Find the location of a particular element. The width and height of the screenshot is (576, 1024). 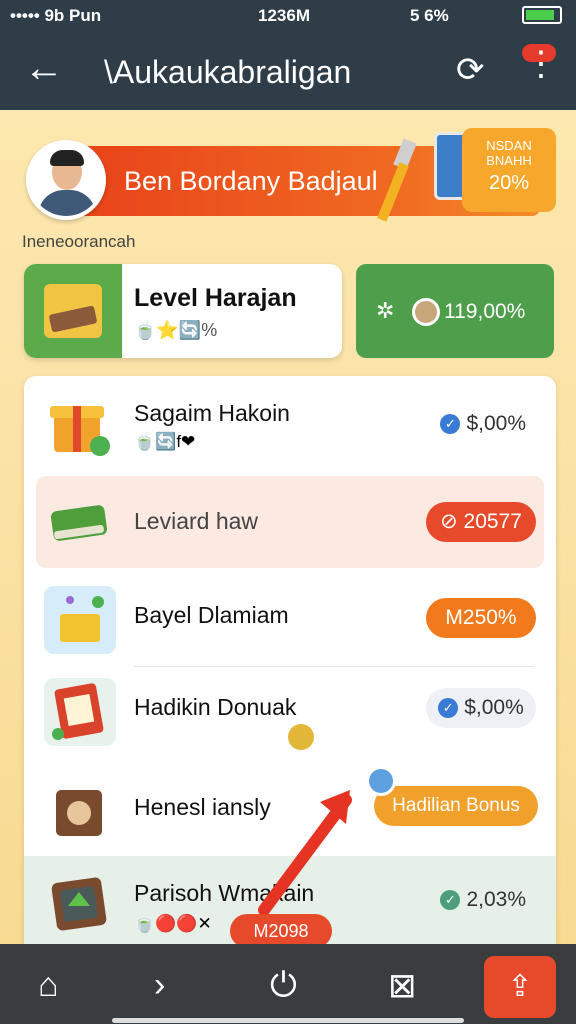

level-title: Level Harajan is located at coordinates (215, 298).